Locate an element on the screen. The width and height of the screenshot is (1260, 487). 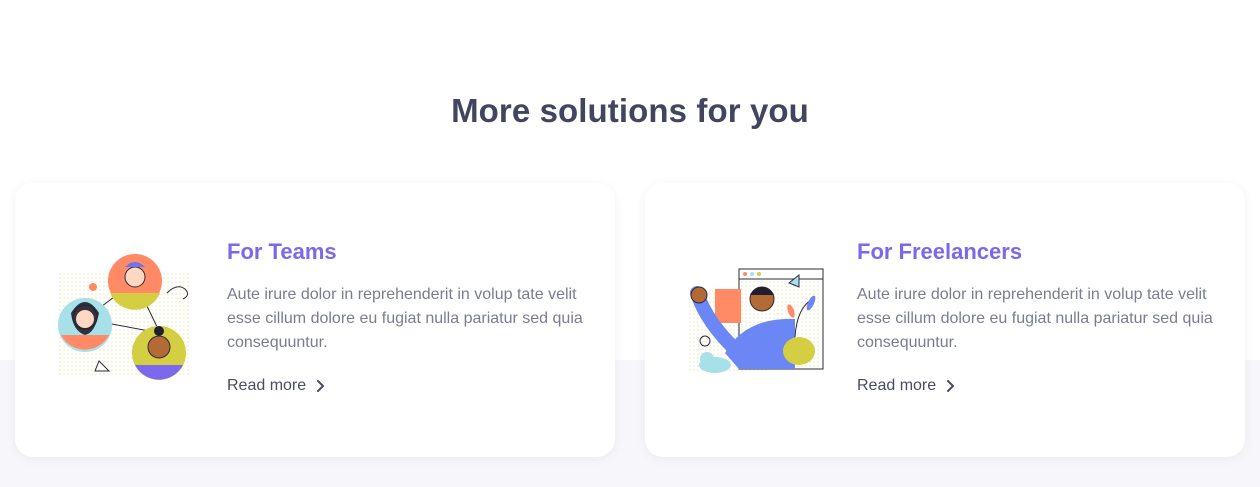
card-title: For Teams is located at coordinates (282, 251).